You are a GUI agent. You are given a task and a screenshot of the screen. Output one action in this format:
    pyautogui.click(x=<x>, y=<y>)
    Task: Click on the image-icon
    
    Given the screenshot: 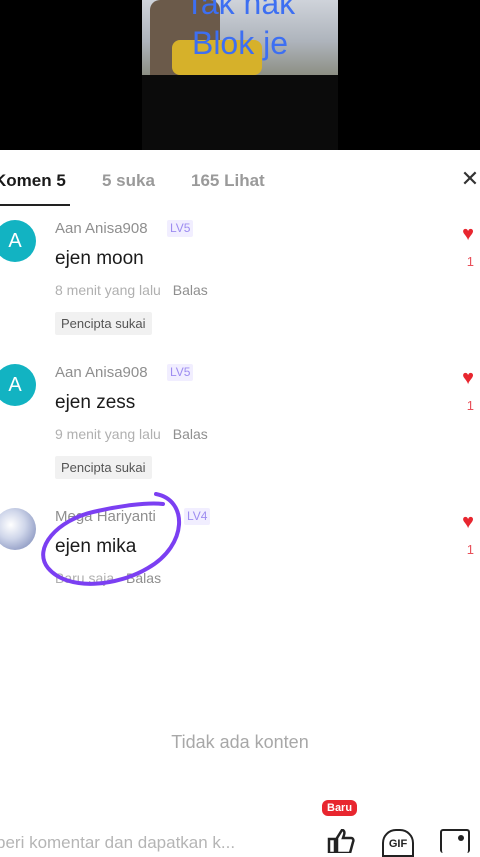 What is the action you would take?
    pyautogui.click(x=455, y=841)
    